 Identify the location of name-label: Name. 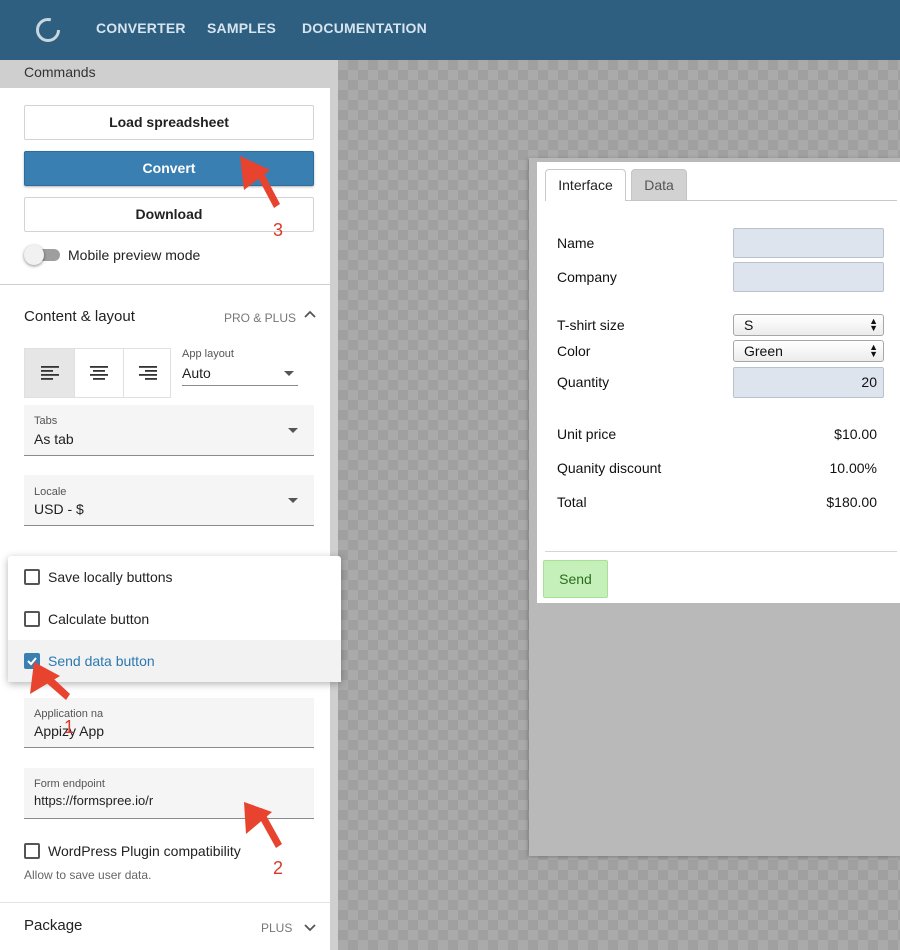
(576, 243).